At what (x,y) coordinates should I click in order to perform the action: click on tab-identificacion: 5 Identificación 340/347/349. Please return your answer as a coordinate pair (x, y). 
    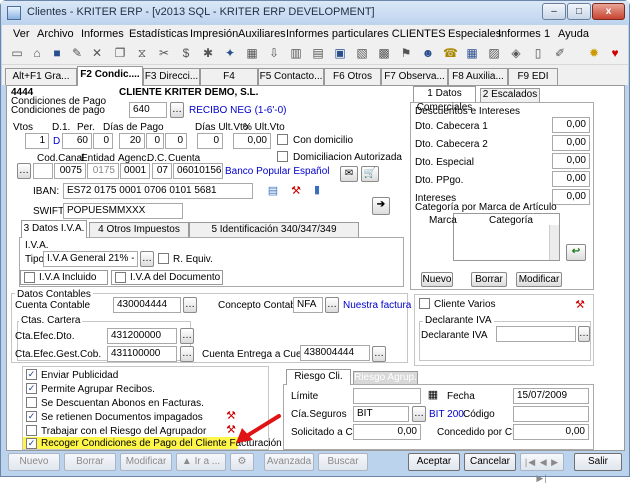
    Looking at the image, I should click on (274, 229).